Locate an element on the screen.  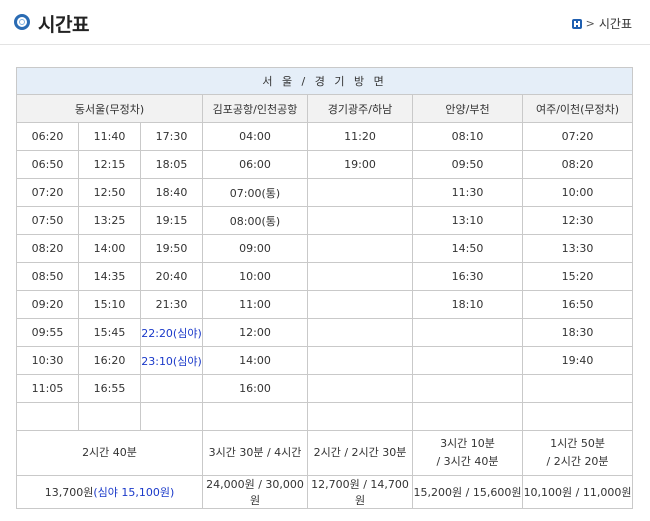
table-cell: 08:00(통) is located at coordinates (255, 220).